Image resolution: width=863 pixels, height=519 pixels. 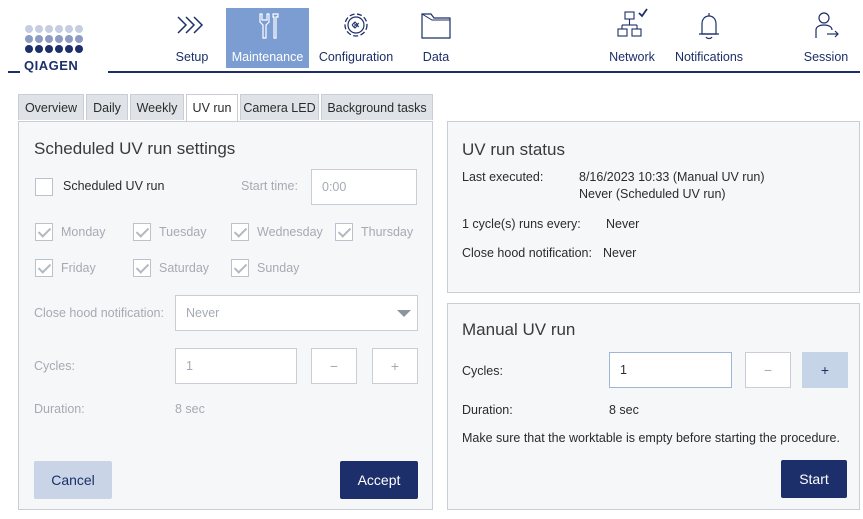 What do you see at coordinates (60, 50) in the screenshot?
I see `qiagen-logo: QIAGEN` at bounding box center [60, 50].